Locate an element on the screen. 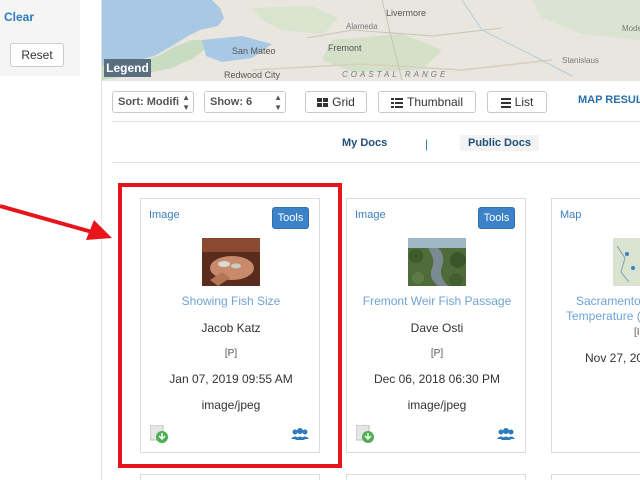 The image size is (640, 480). show-select: Show: 6 ▲ ▼ is located at coordinates (245, 102).